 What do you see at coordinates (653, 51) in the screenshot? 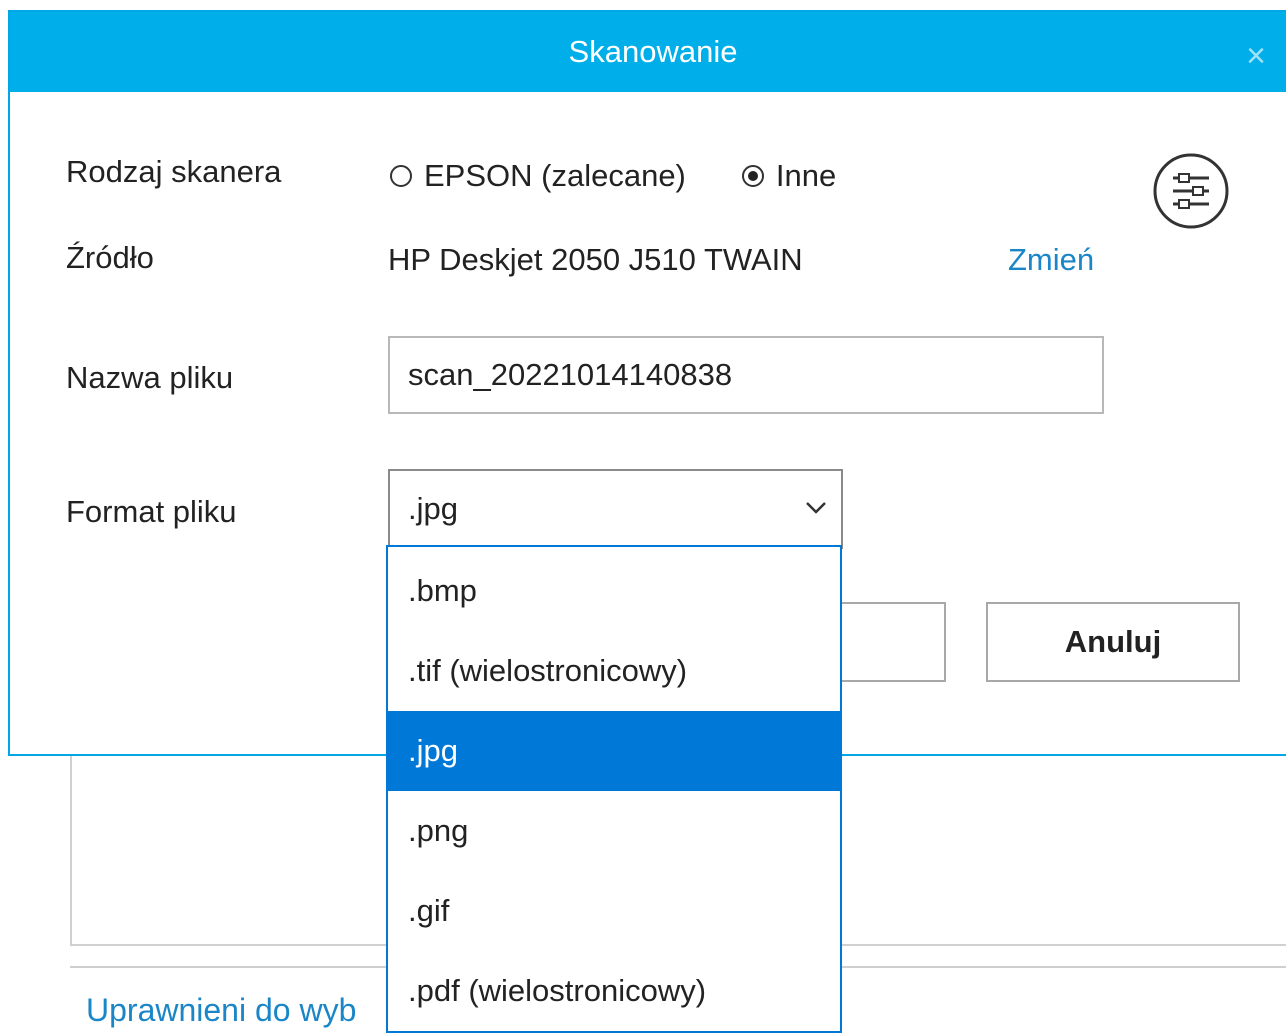
I see `dialog-title: Skanowanie` at bounding box center [653, 51].